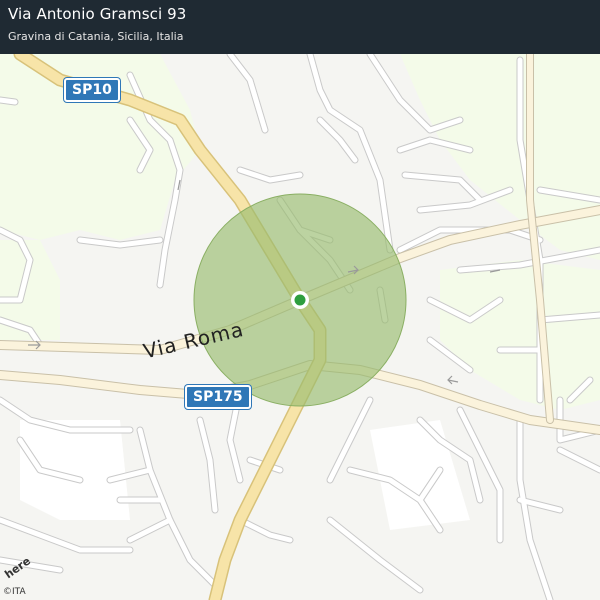 The width and height of the screenshot is (600, 600). What do you see at coordinates (218, 397) in the screenshot?
I see `road-shield-sp175: SP175` at bounding box center [218, 397].